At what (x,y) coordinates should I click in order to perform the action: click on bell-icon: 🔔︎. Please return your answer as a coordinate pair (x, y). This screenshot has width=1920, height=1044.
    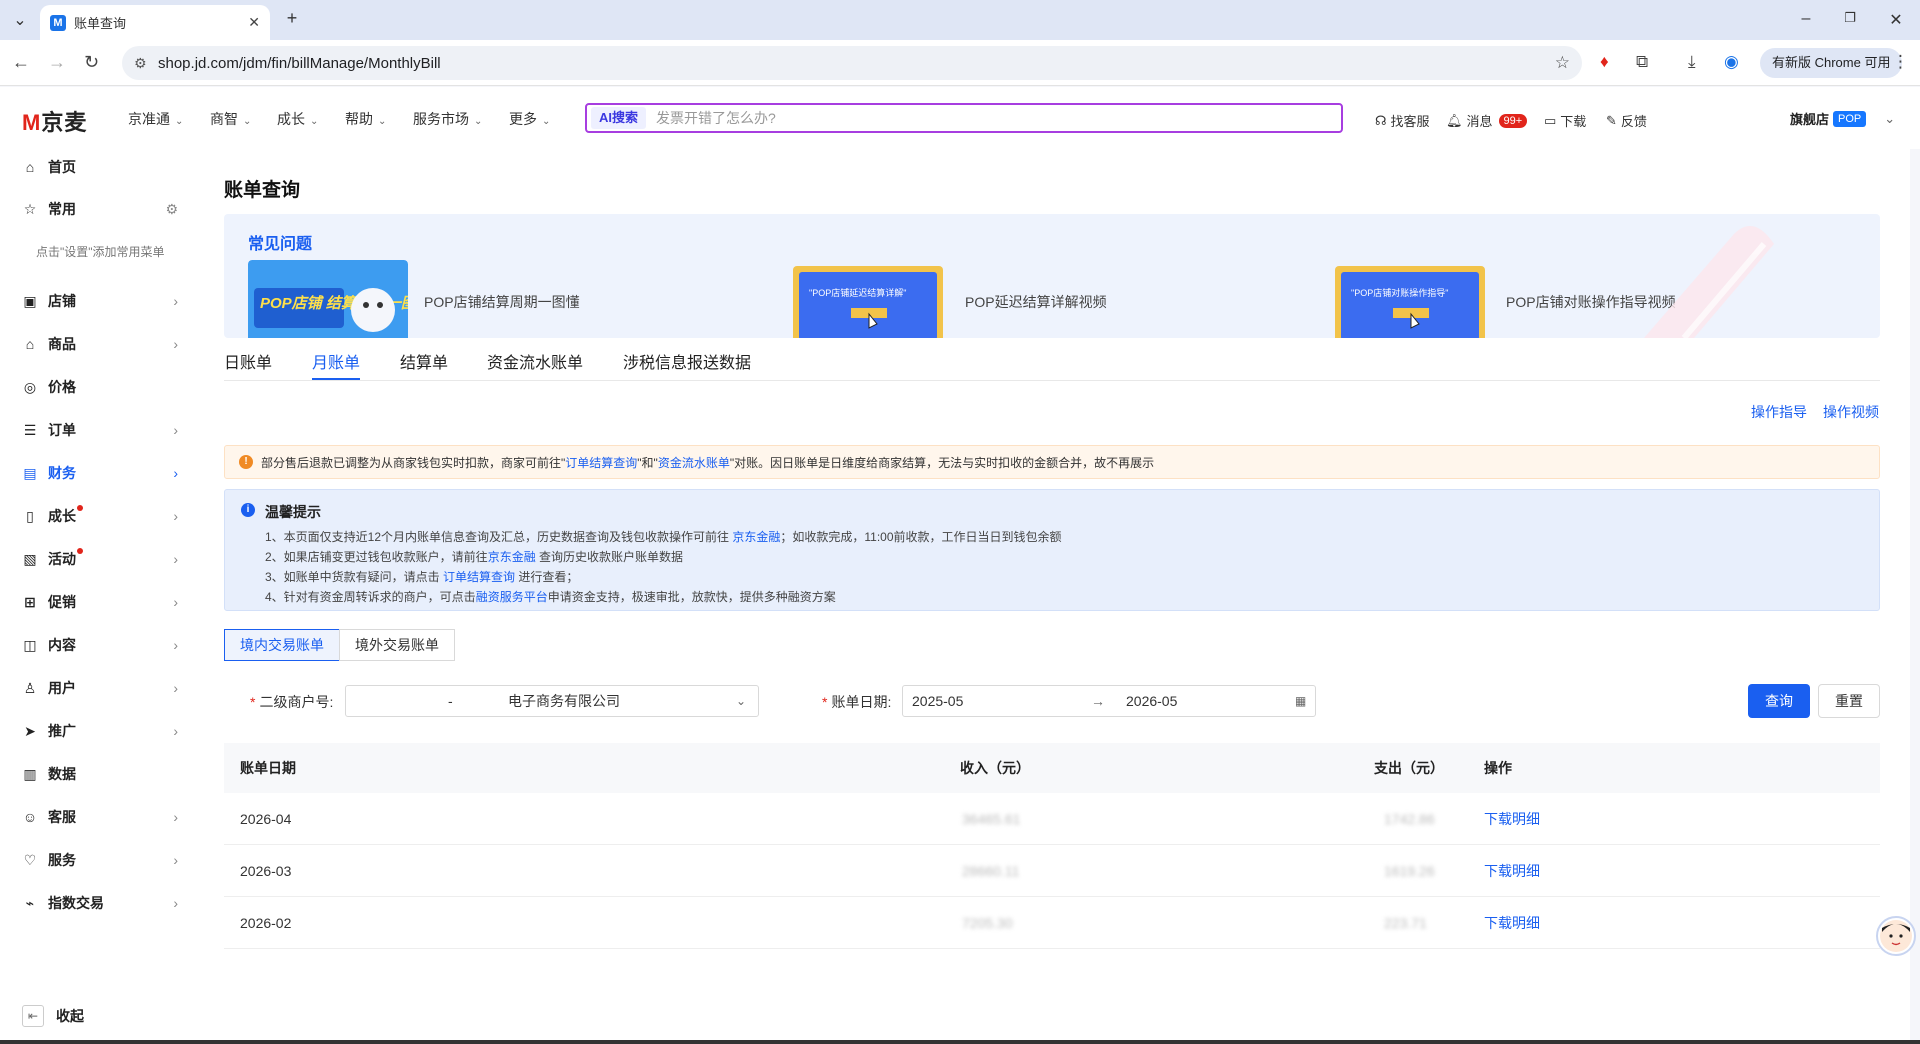
    Looking at the image, I should click on (1454, 120).